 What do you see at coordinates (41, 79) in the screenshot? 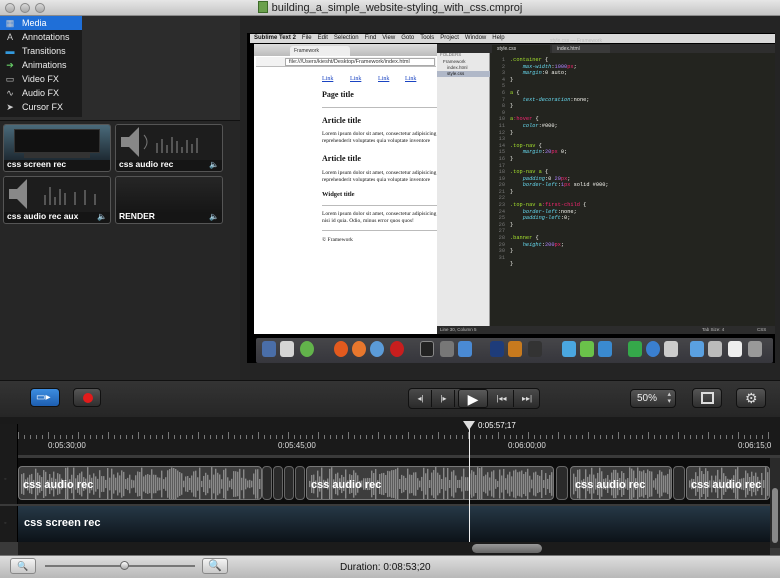
I see `tab-video-fx: ▭ Video FX` at bounding box center [41, 79].